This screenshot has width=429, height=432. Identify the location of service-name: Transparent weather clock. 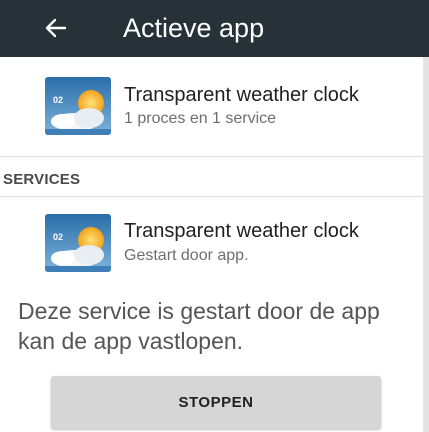
(241, 231).